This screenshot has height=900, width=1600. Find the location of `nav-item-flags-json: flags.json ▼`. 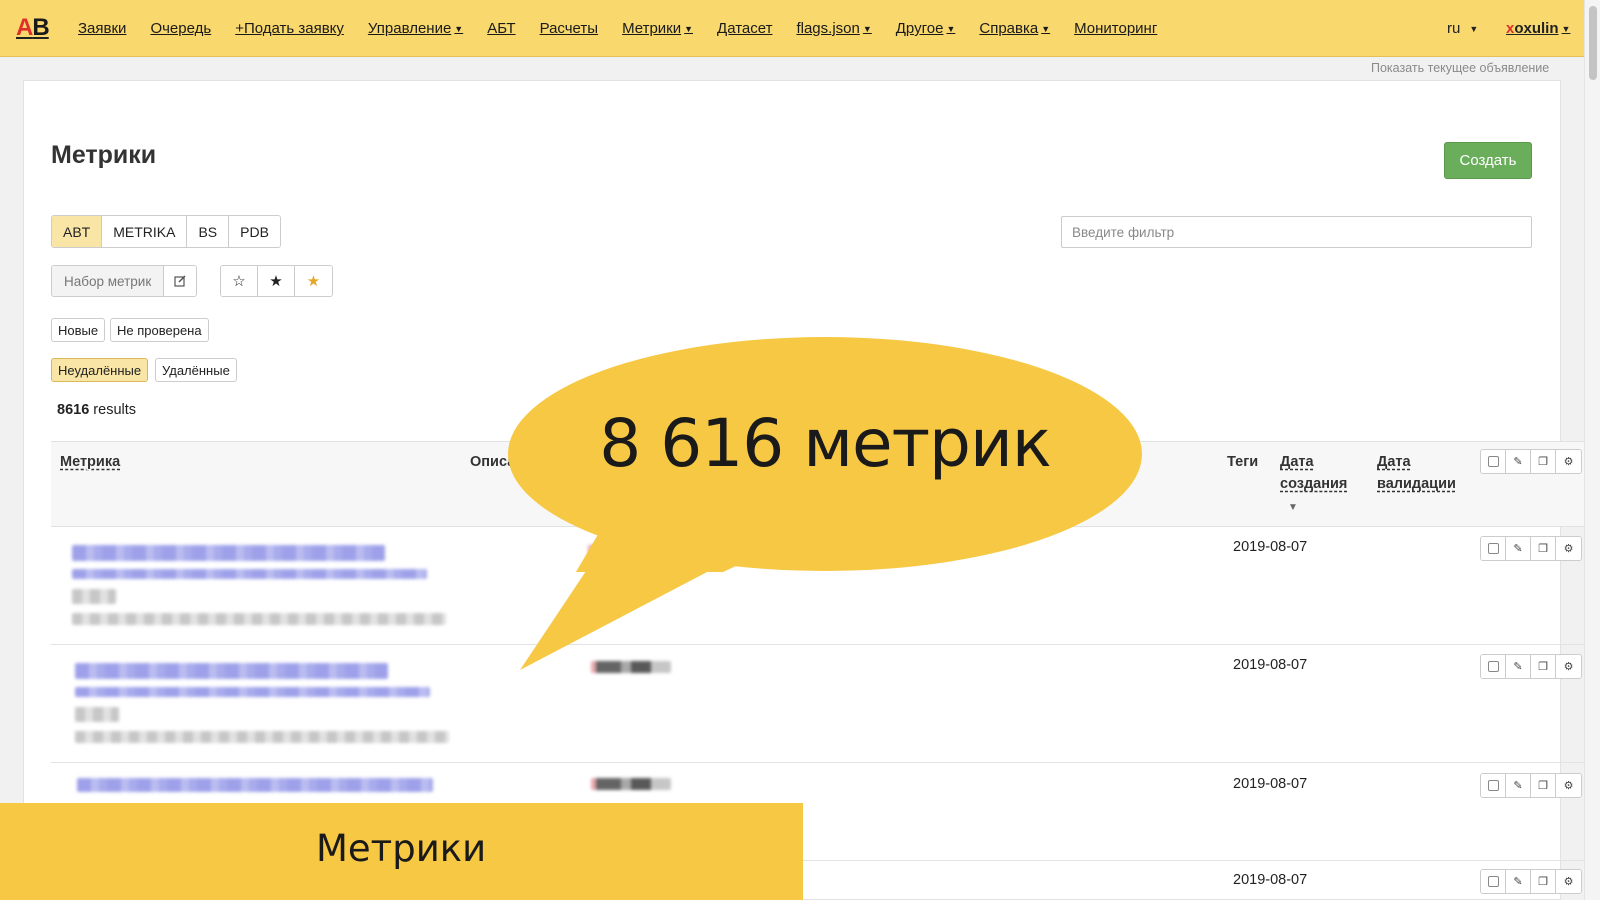

nav-item-flags-json: flags.json ▼ is located at coordinates (833, 28).